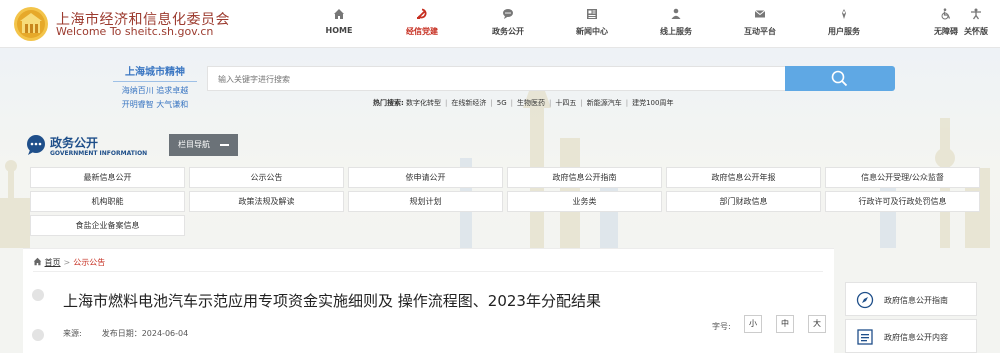 The height and width of the screenshot is (353, 1000). I want to click on hot-keyword: 新能源汽车, so click(604, 103).